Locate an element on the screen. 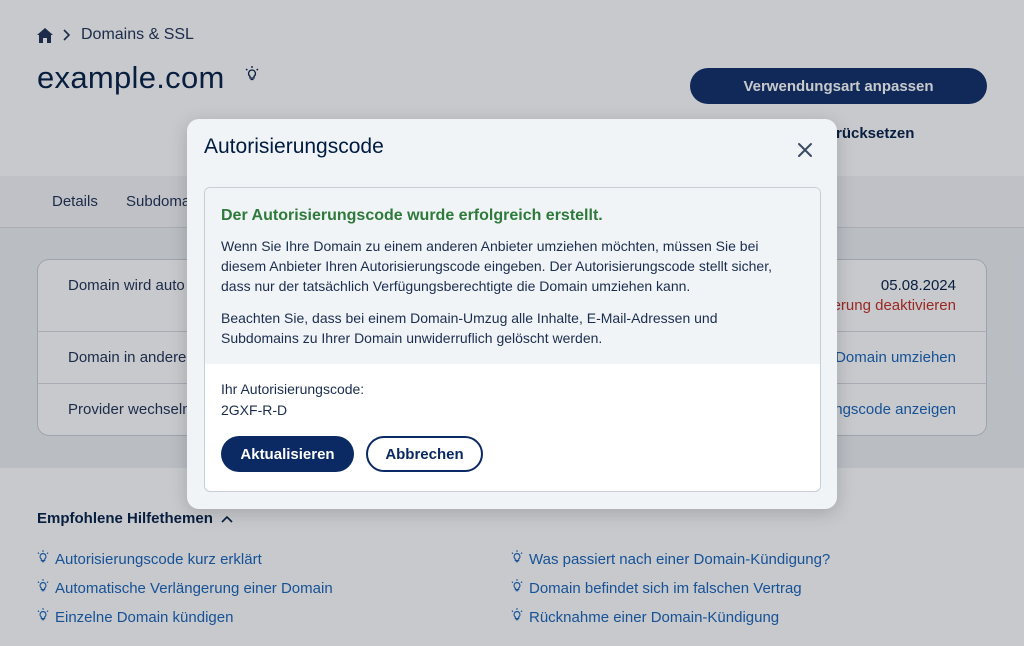 Image resolution: width=1024 pixels, height=646 pixels. cancel-button: Abbrechen is located at coordinates (424, 454).